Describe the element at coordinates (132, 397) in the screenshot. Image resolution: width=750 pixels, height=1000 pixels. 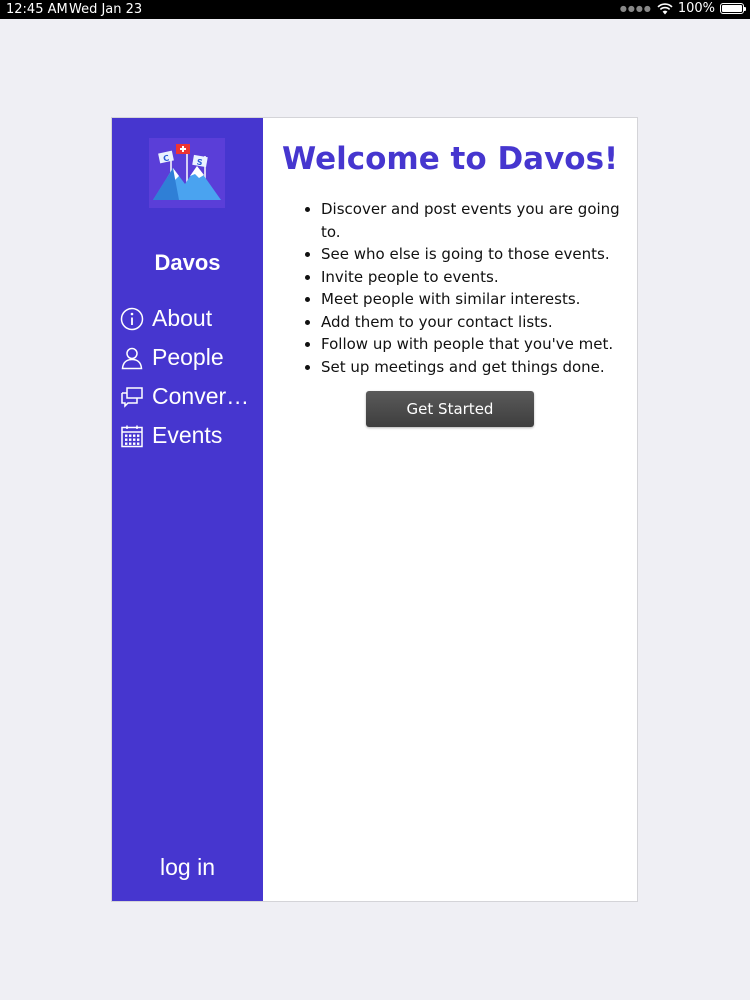
I see `conversations-icon` at that location.